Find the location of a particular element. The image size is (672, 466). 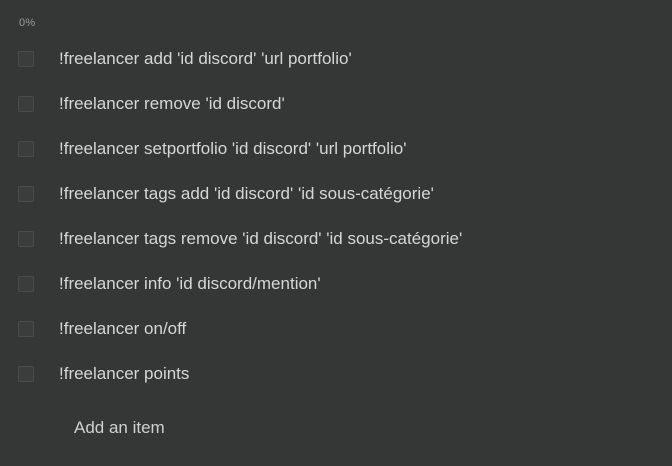

checklist-item: !freelancer remove 'id discord' is located at coordinates (336, 104).